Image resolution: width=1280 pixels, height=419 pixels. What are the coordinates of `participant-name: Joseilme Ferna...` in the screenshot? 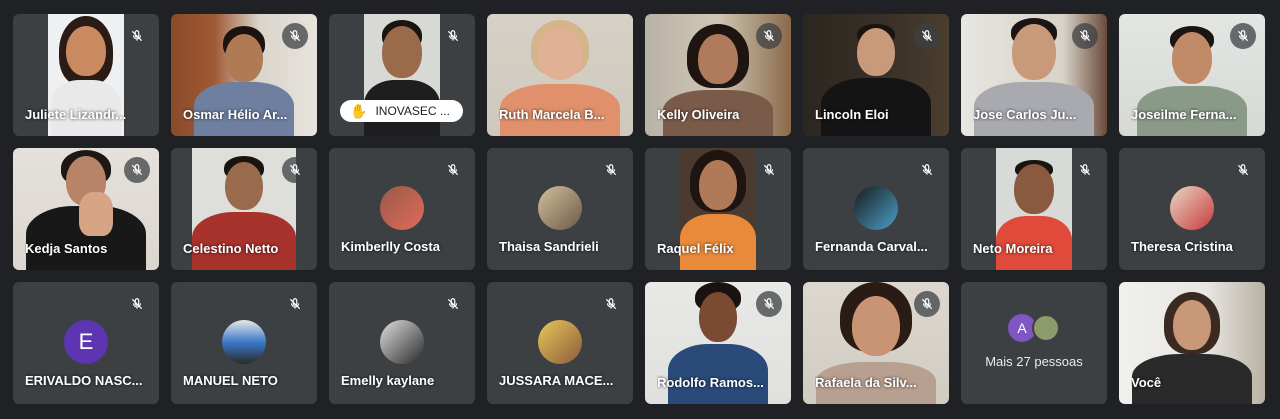 It's located at (1184, 114).